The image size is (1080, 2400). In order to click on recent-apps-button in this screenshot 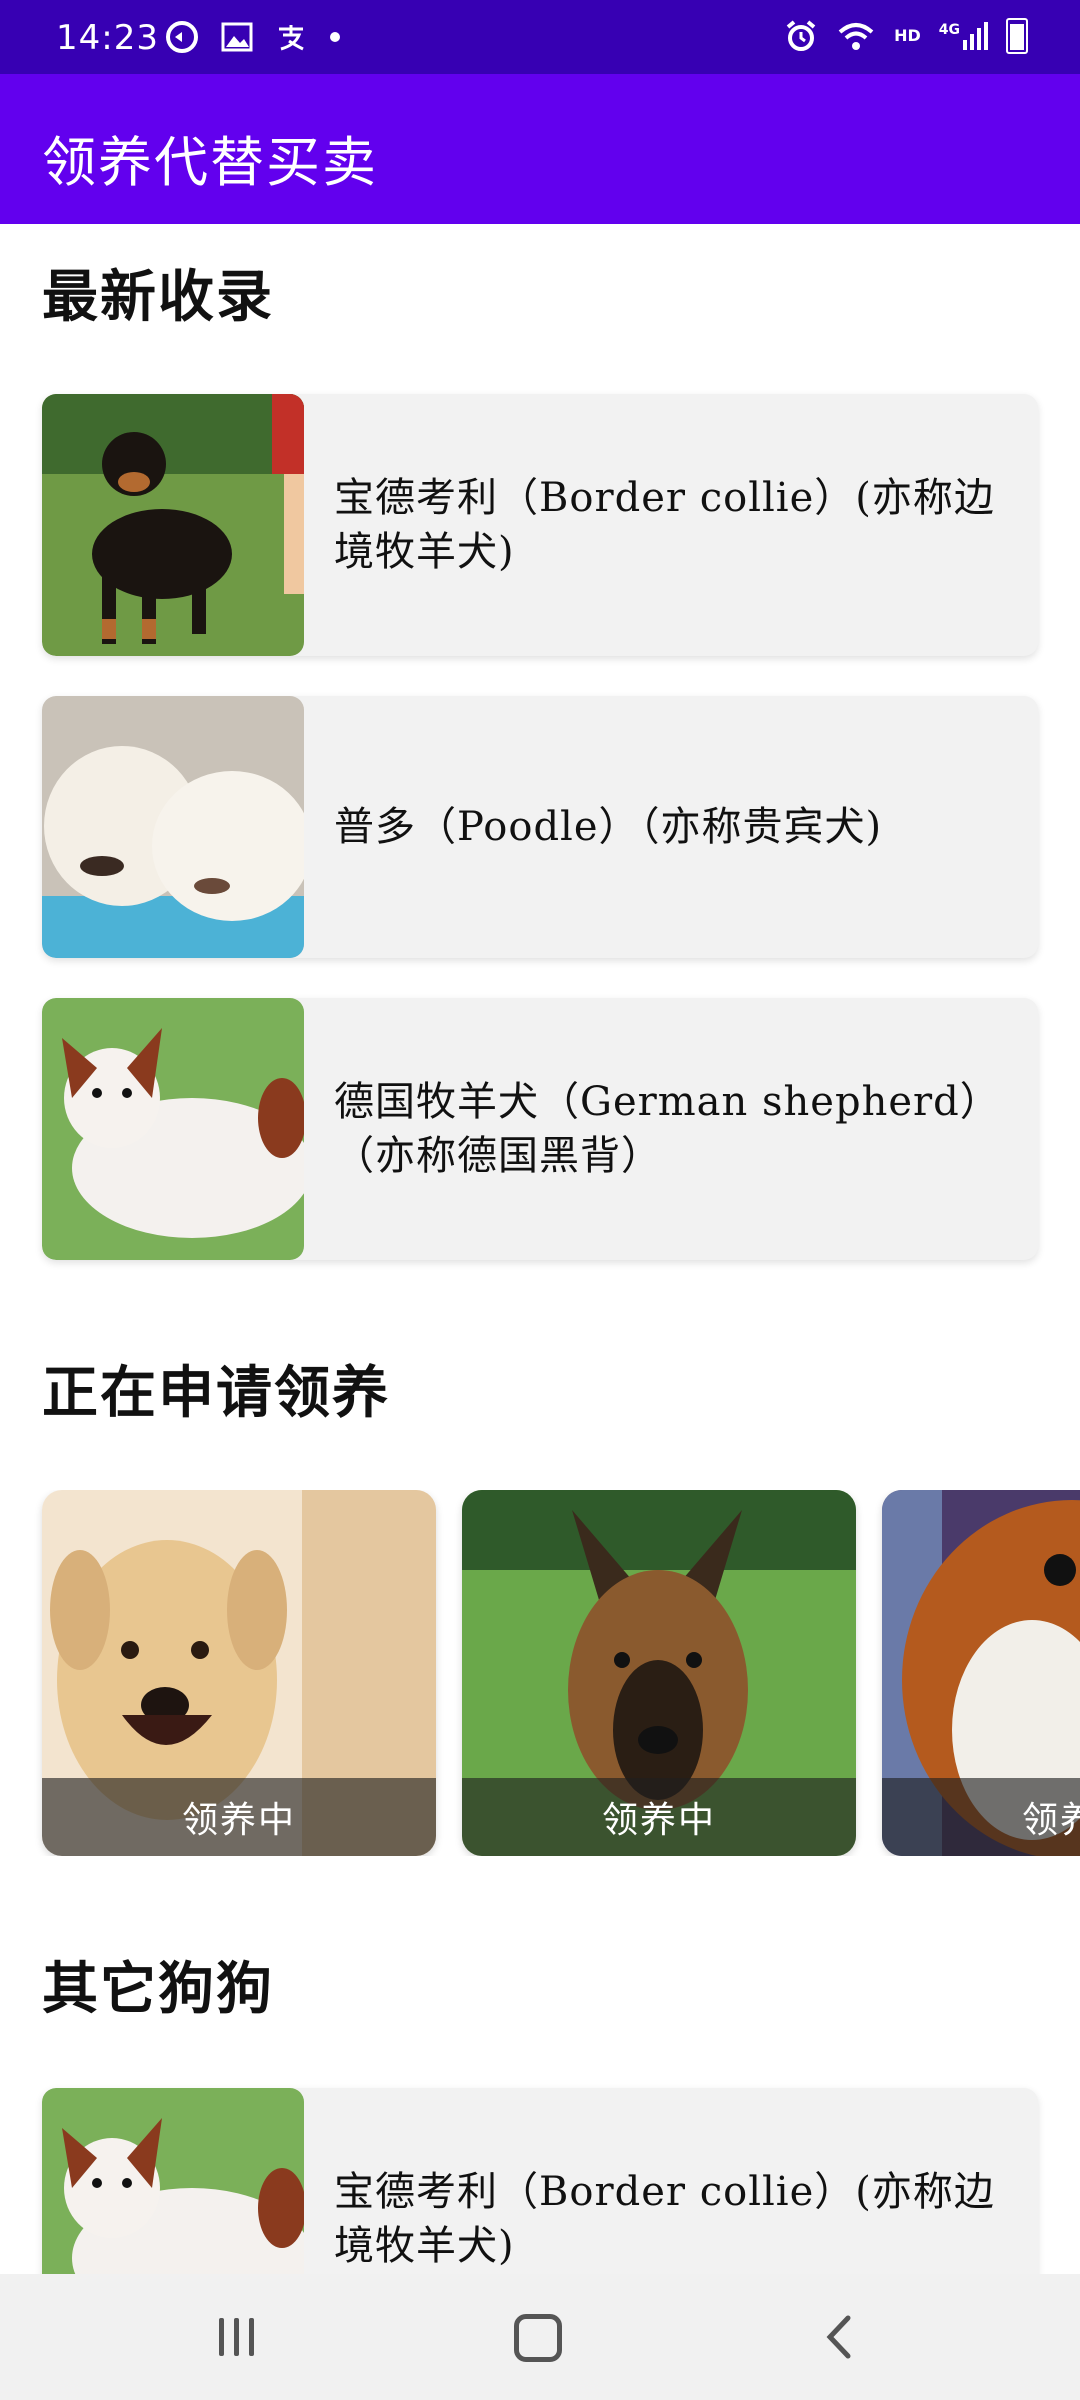, I will do `click(236, 2337)`.